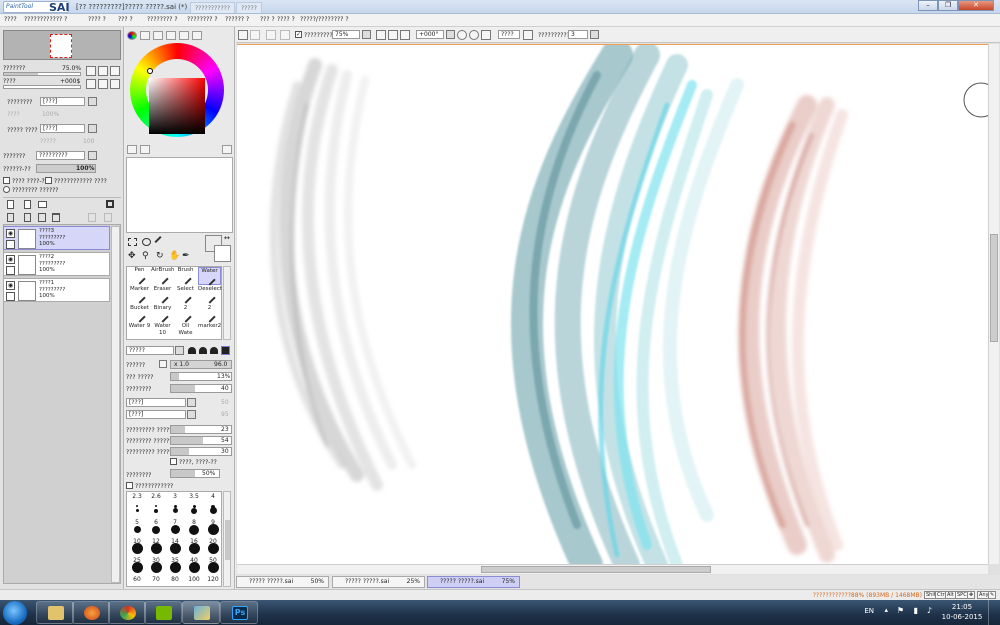  What do you see at coordinates (201, 612) in the screenshot?
I see `paint-tool-sai-icon` at bounding box center [201, 612].